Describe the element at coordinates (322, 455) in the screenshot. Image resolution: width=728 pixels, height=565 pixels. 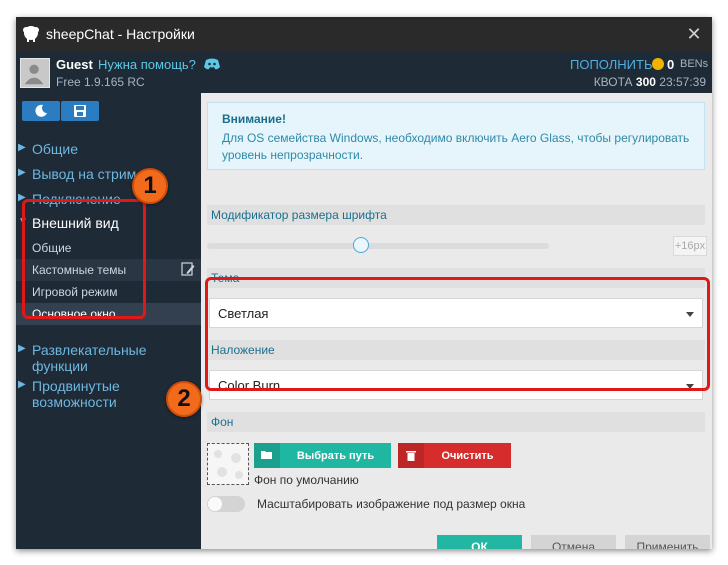
I see `choose-path-button: Выбрать путь` at that location.